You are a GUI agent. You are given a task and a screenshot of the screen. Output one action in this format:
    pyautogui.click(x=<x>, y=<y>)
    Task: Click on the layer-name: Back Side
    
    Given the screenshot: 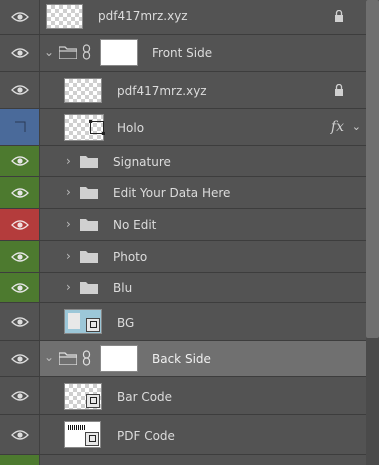 What is the action you would take?
    pyautogui.click(x=181, y=359)
    